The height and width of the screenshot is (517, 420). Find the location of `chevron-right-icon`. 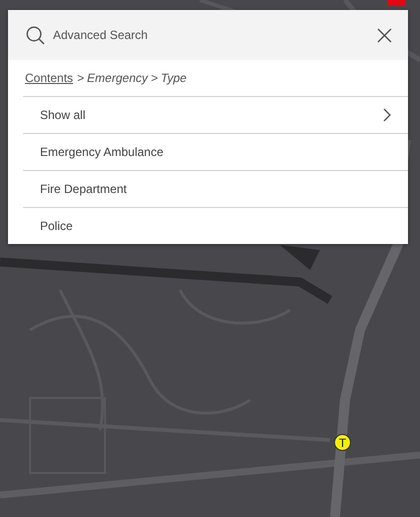

chevron-right-icon is located at coordinates (387, 115).